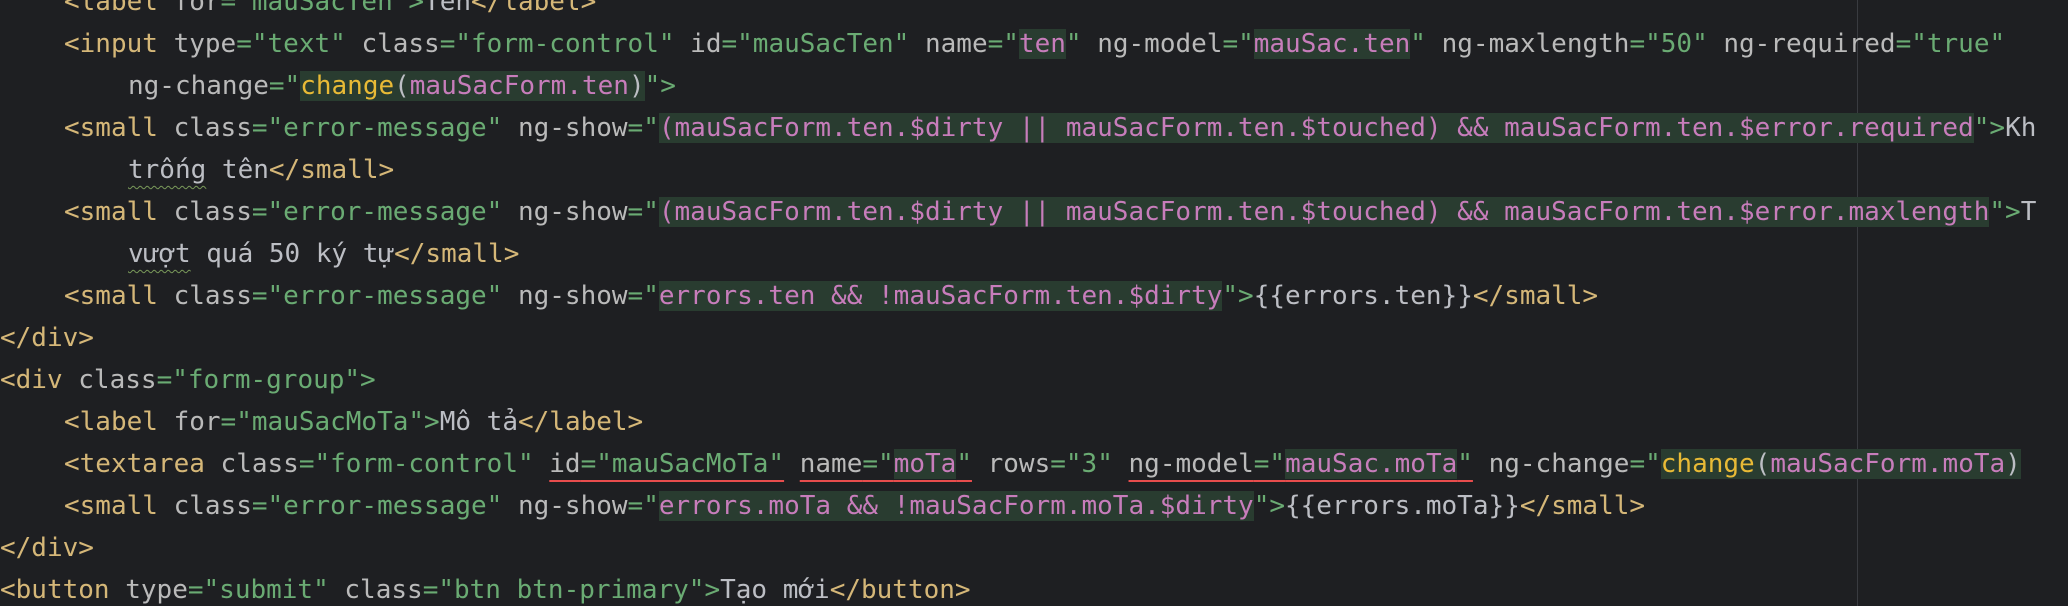 The image size is (2068, 606). Describe the element at coordinates (266, 380) in the screenshot. I see `code-token: ="form-group">` at that location.